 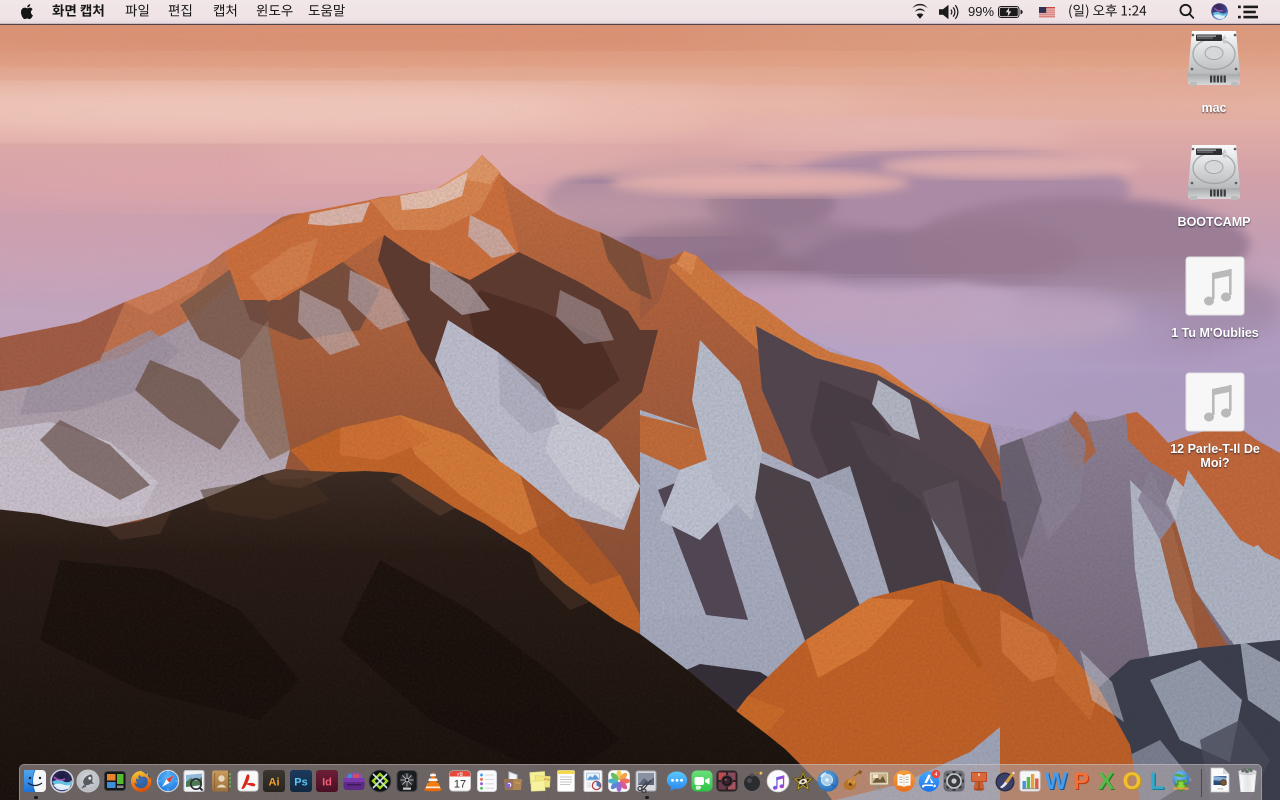 I want to click on svg-text: 17, so click(x=460, y=785).